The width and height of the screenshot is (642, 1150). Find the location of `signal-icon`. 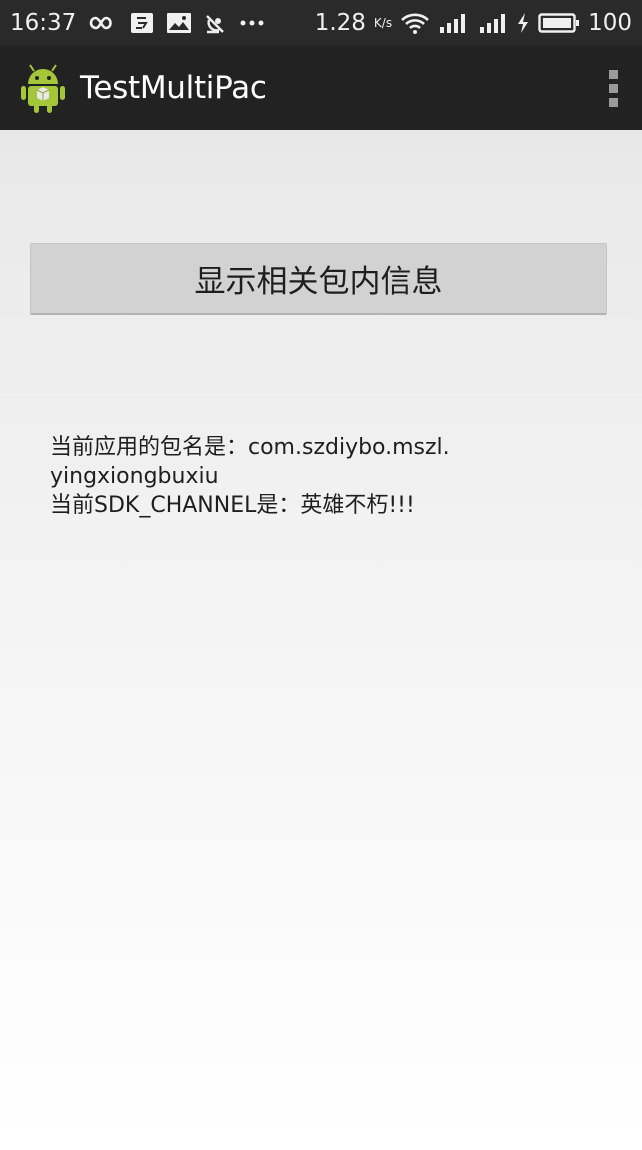

signal-icon is located at coordinates (493, 23).